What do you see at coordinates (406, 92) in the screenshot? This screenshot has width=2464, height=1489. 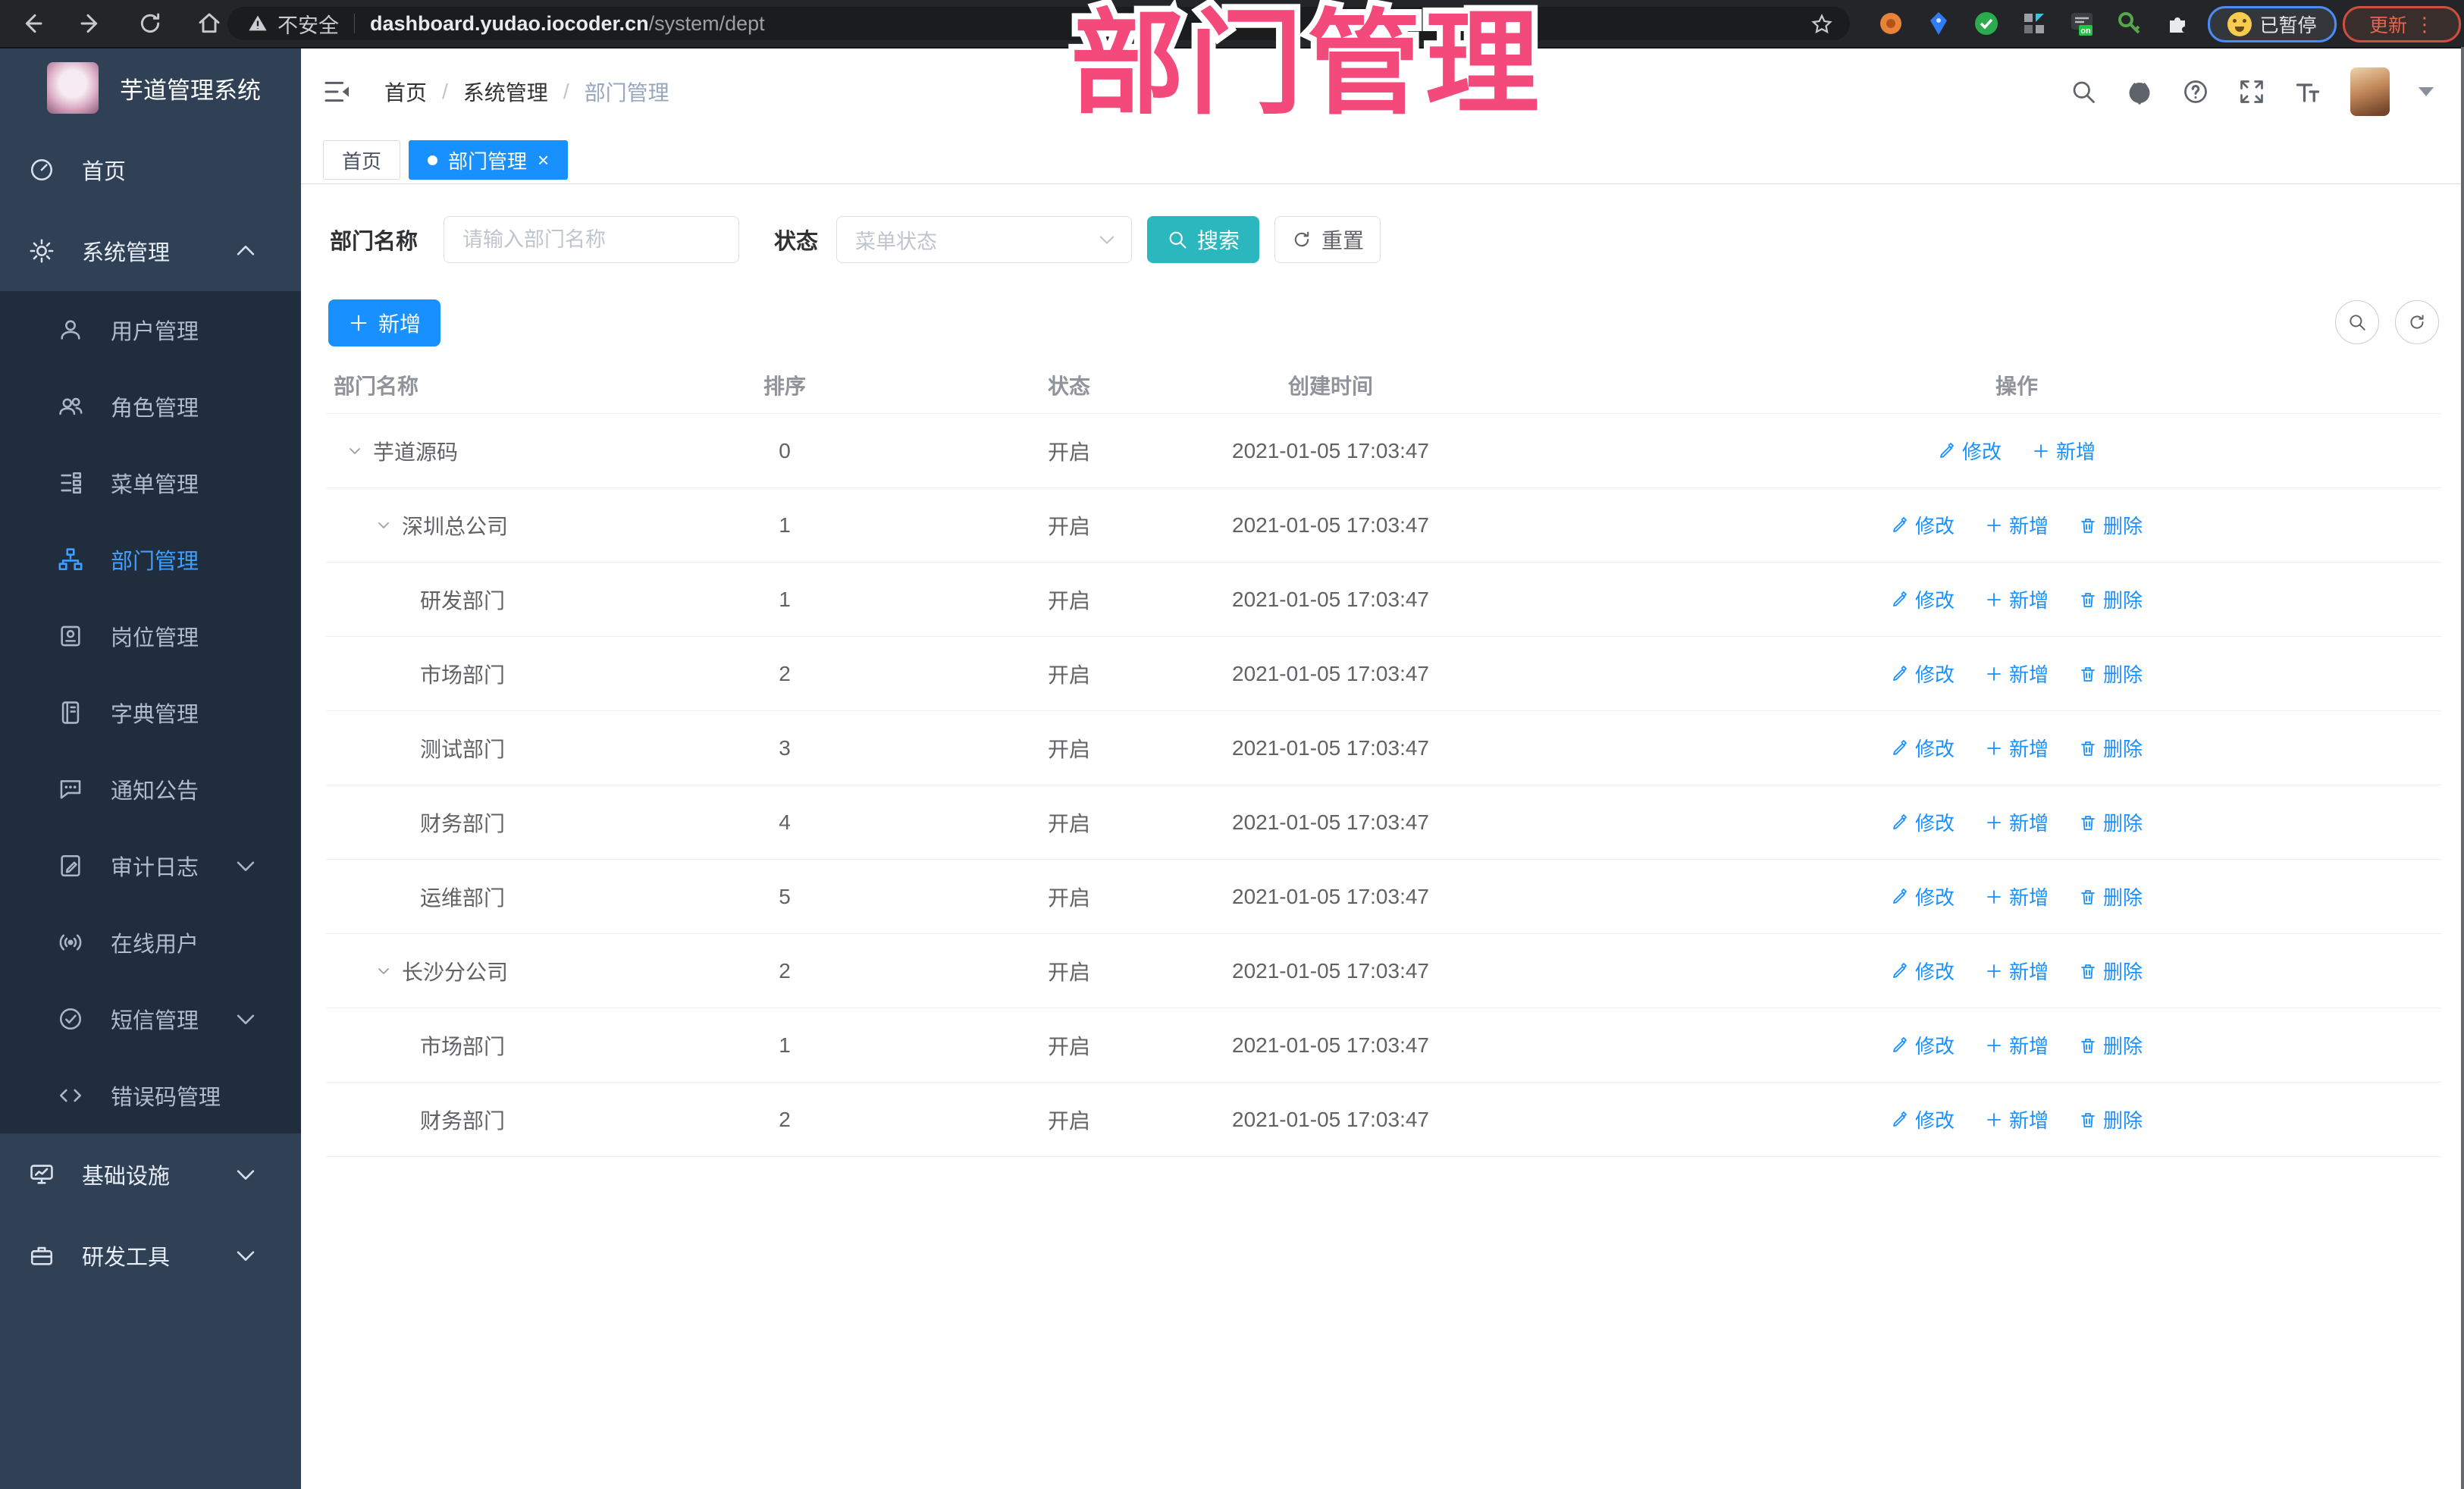 I see `breadcrumb-home: 首页` at bounding box center [406, 92].